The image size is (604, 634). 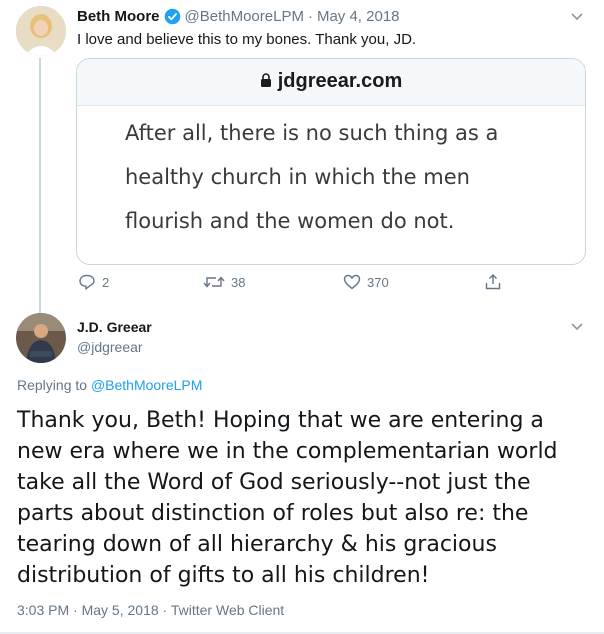 I want to click on tweet-time: 3:03 PM, so click(x=43, y=610).